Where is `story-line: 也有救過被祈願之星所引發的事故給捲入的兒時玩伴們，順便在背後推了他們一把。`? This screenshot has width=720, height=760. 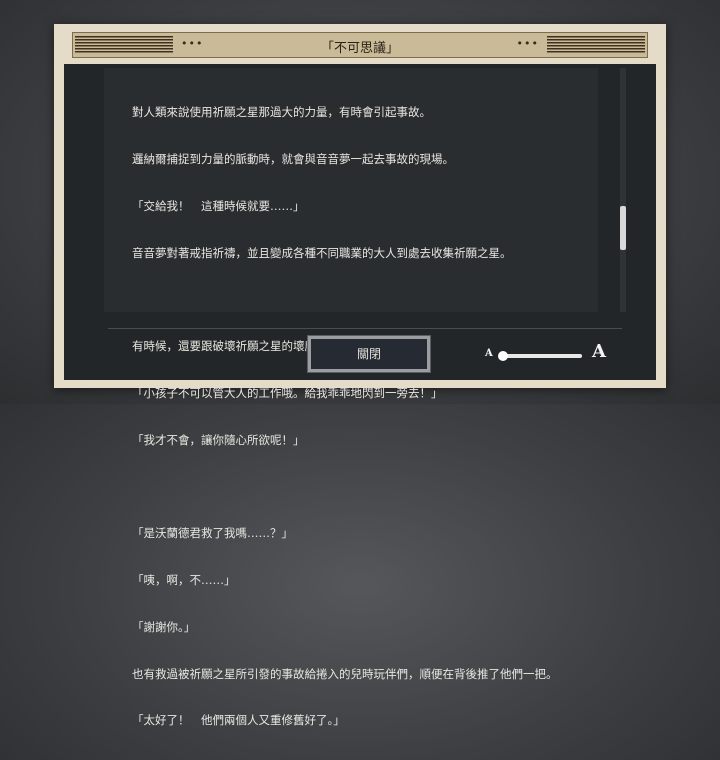
story-line: 也有救過被祈願之星所引發的事故給捲入的兒時玩伴們，順便在背後推了他們一把。 is located at coordinates (345, 673).